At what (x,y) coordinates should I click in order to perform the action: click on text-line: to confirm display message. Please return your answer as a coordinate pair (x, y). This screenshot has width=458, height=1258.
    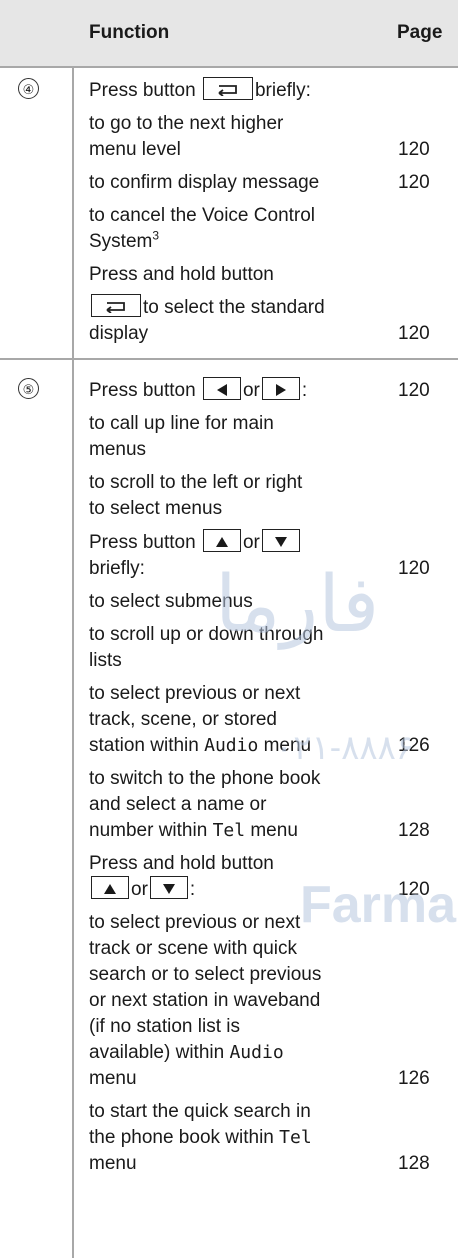
    Looking at the image, I should click on (204, 183).